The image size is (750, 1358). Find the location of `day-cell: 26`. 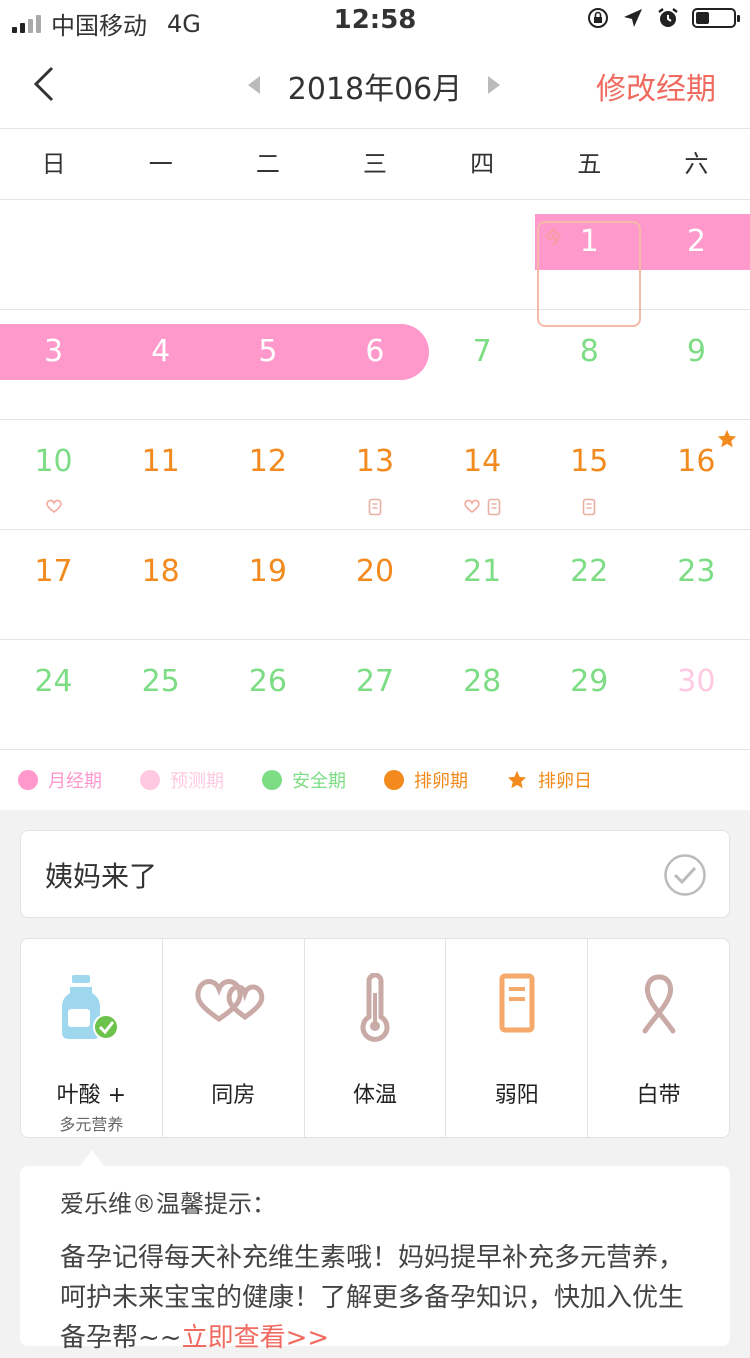

day-cell: 26 is located at coordinates (267, 695).